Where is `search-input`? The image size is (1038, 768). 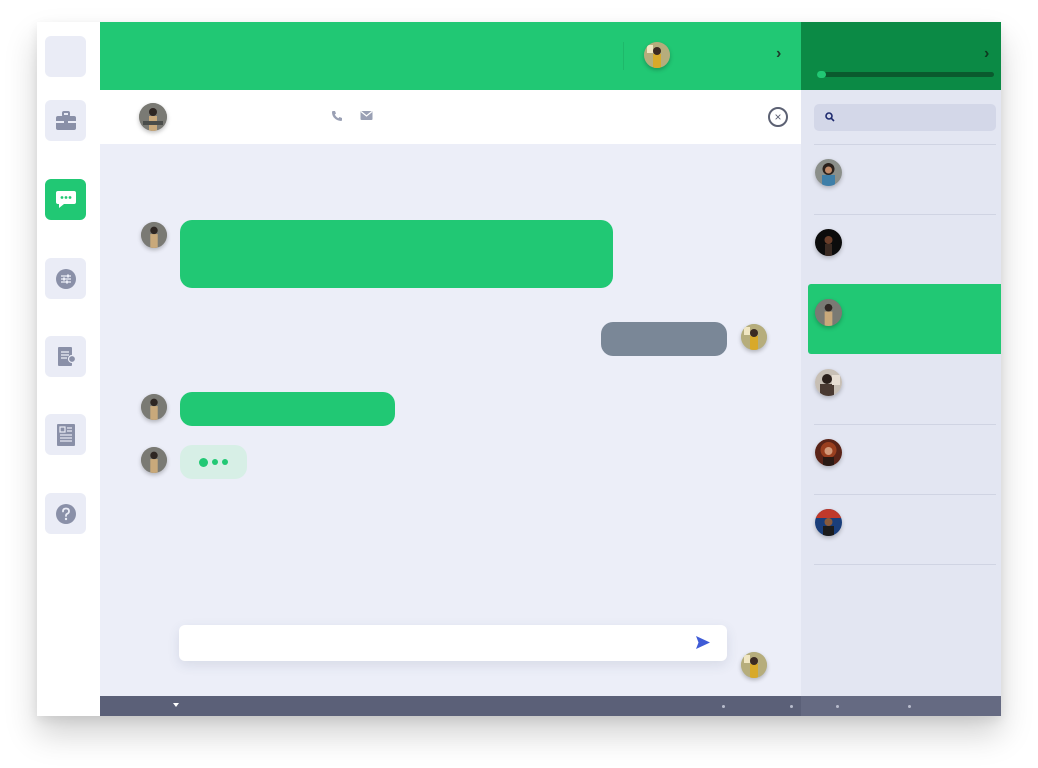
search-input is located at coordinates (915, 117).